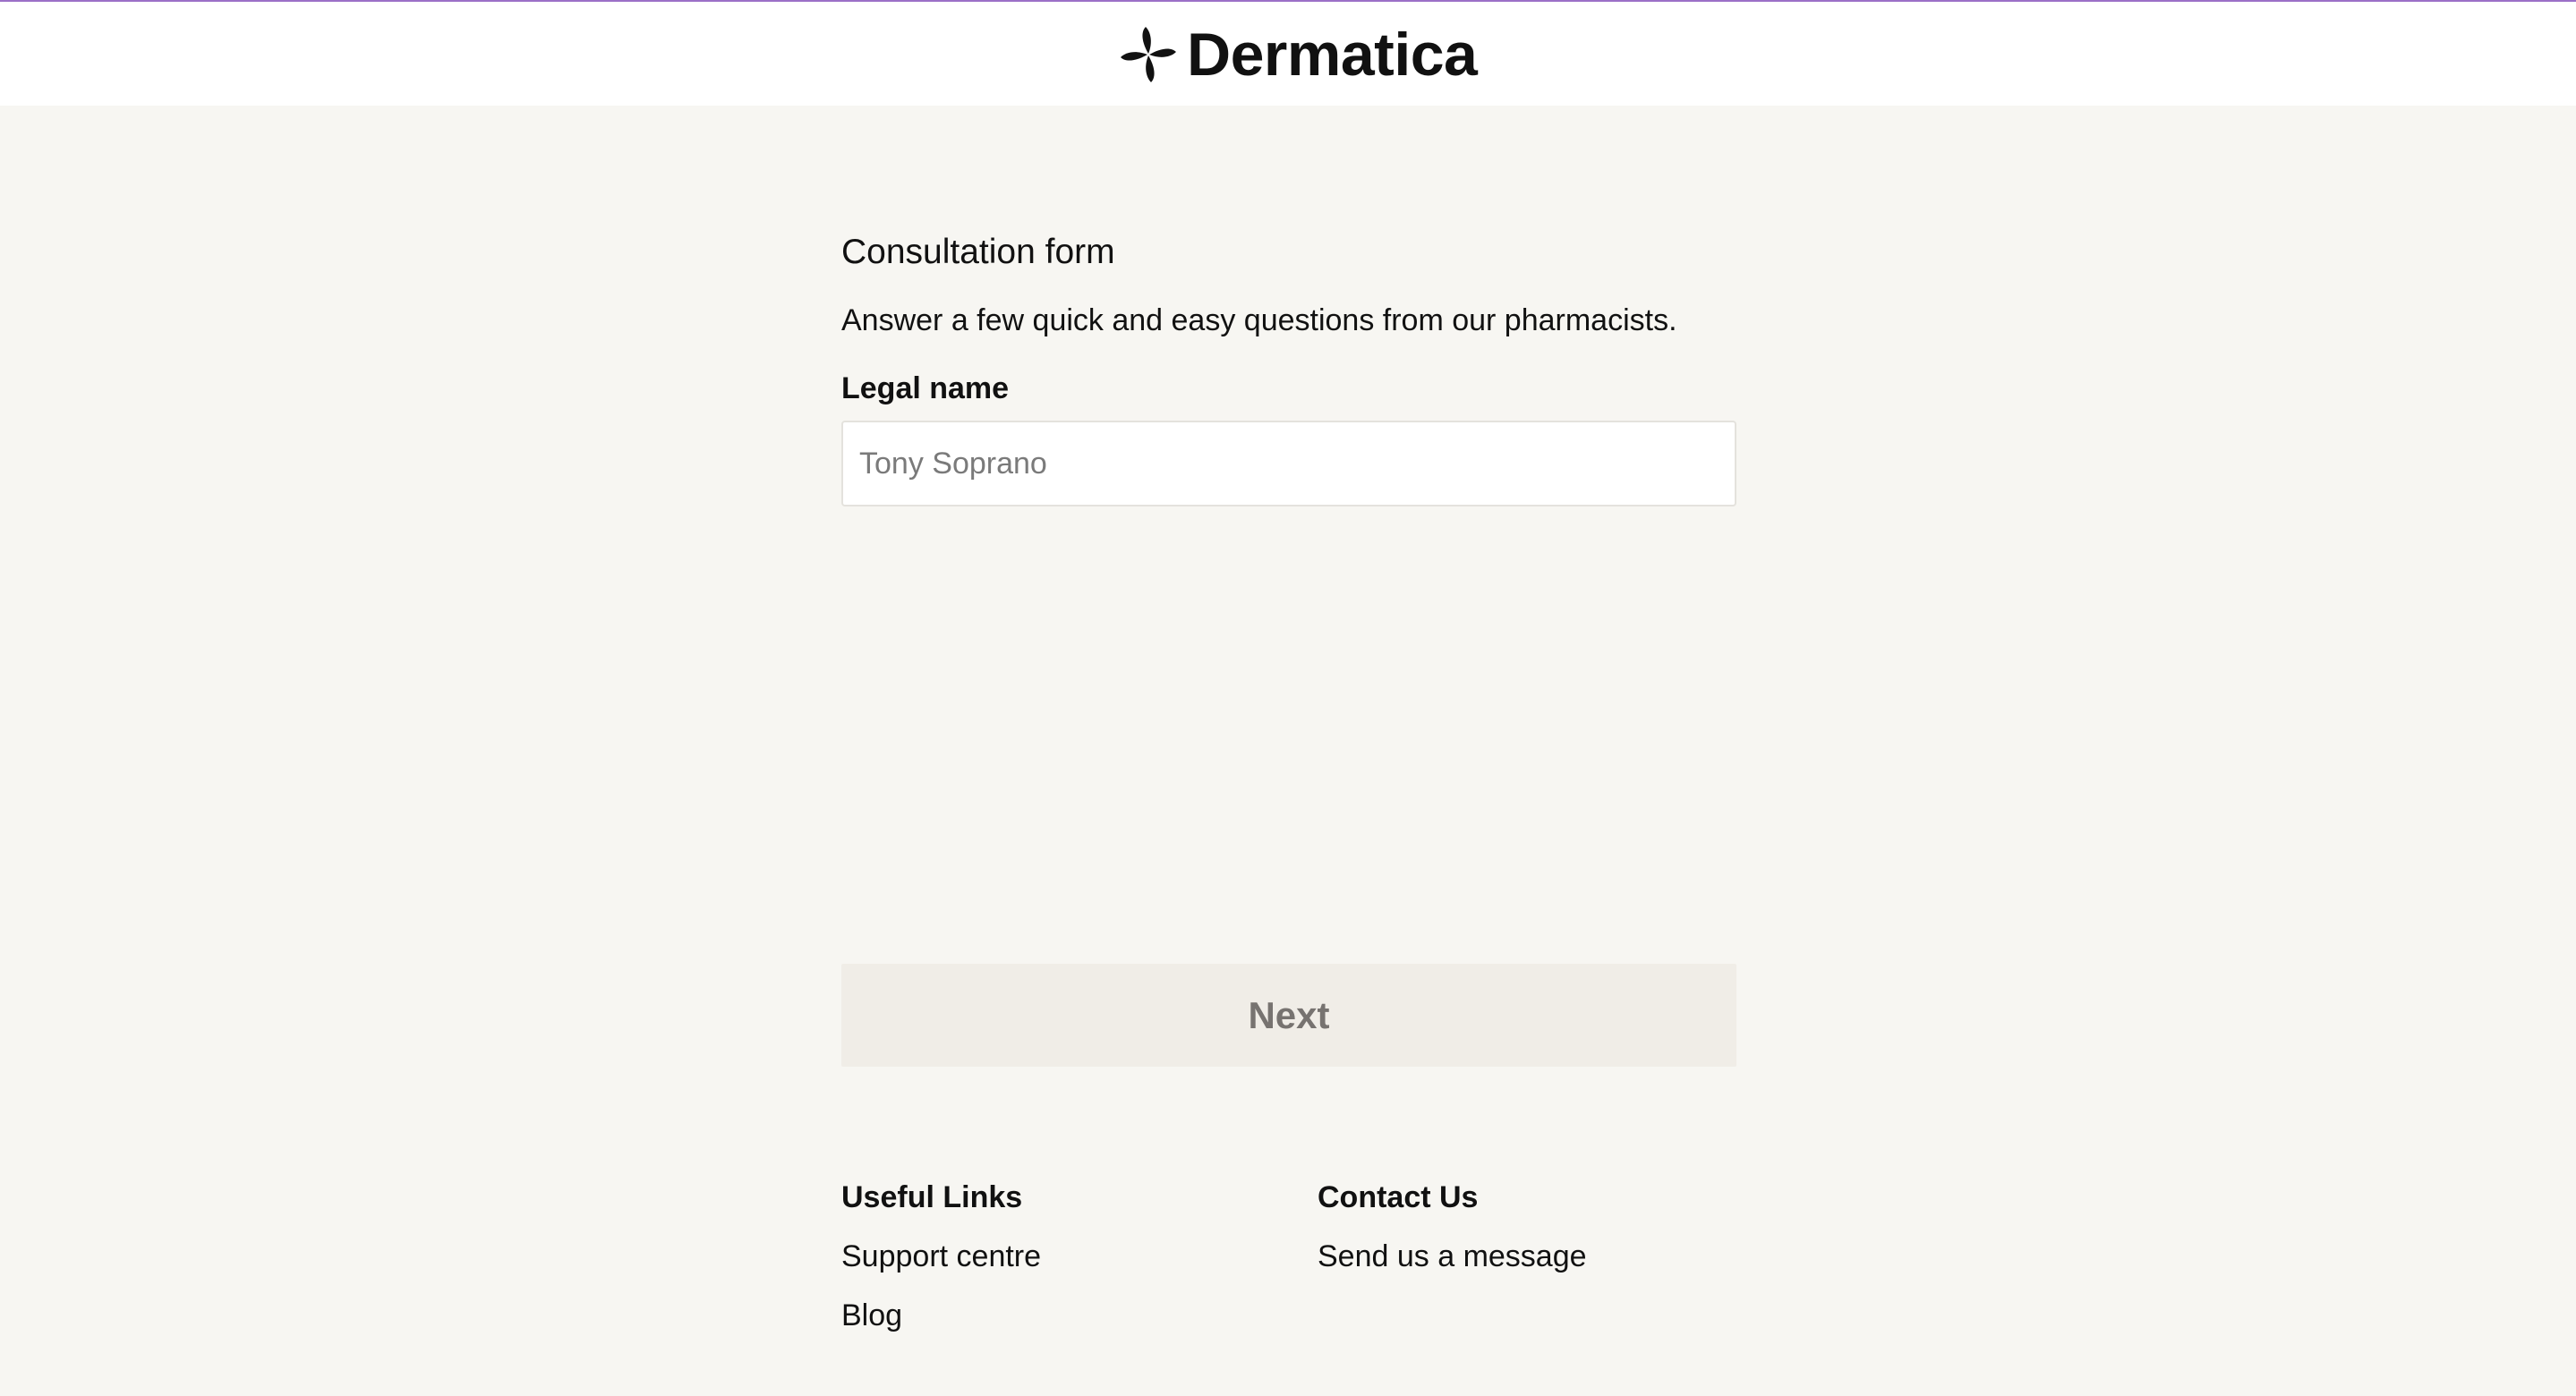 The height and width of the screenshot is (1396, 2576). I want to click on footer-useful-links: Useful Links Support centre Blog, so click(941, 1267).